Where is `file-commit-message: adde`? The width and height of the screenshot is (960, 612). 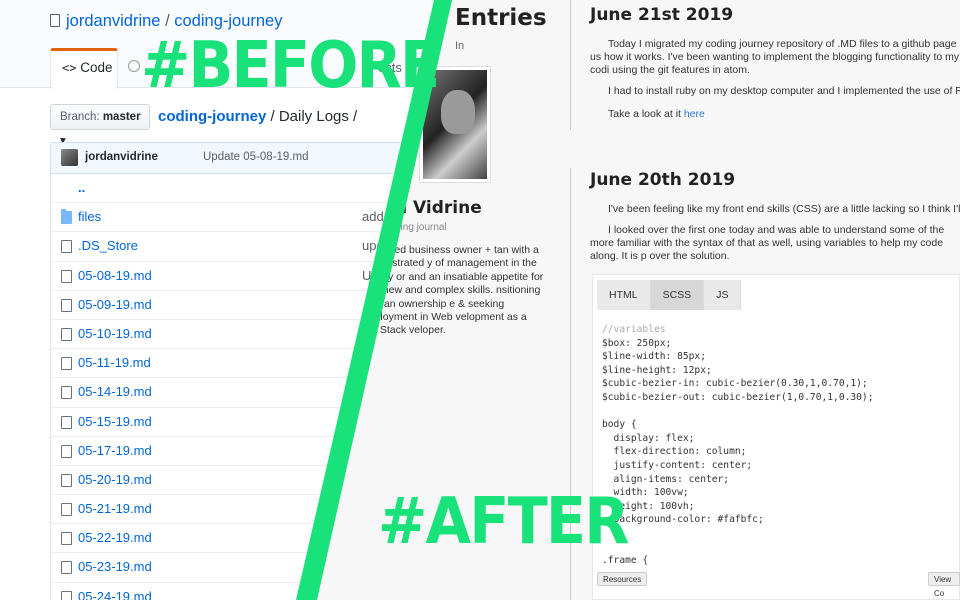
file-commit-message: adde is located at coordinates (376, 216).